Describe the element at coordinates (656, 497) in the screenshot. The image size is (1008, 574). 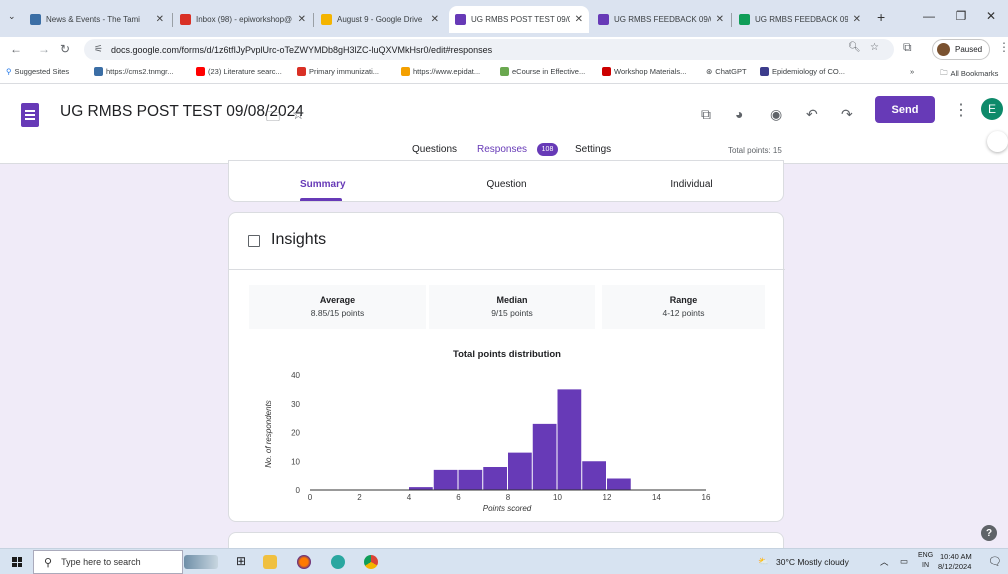
I see `x-tick-label: 14` at that location.